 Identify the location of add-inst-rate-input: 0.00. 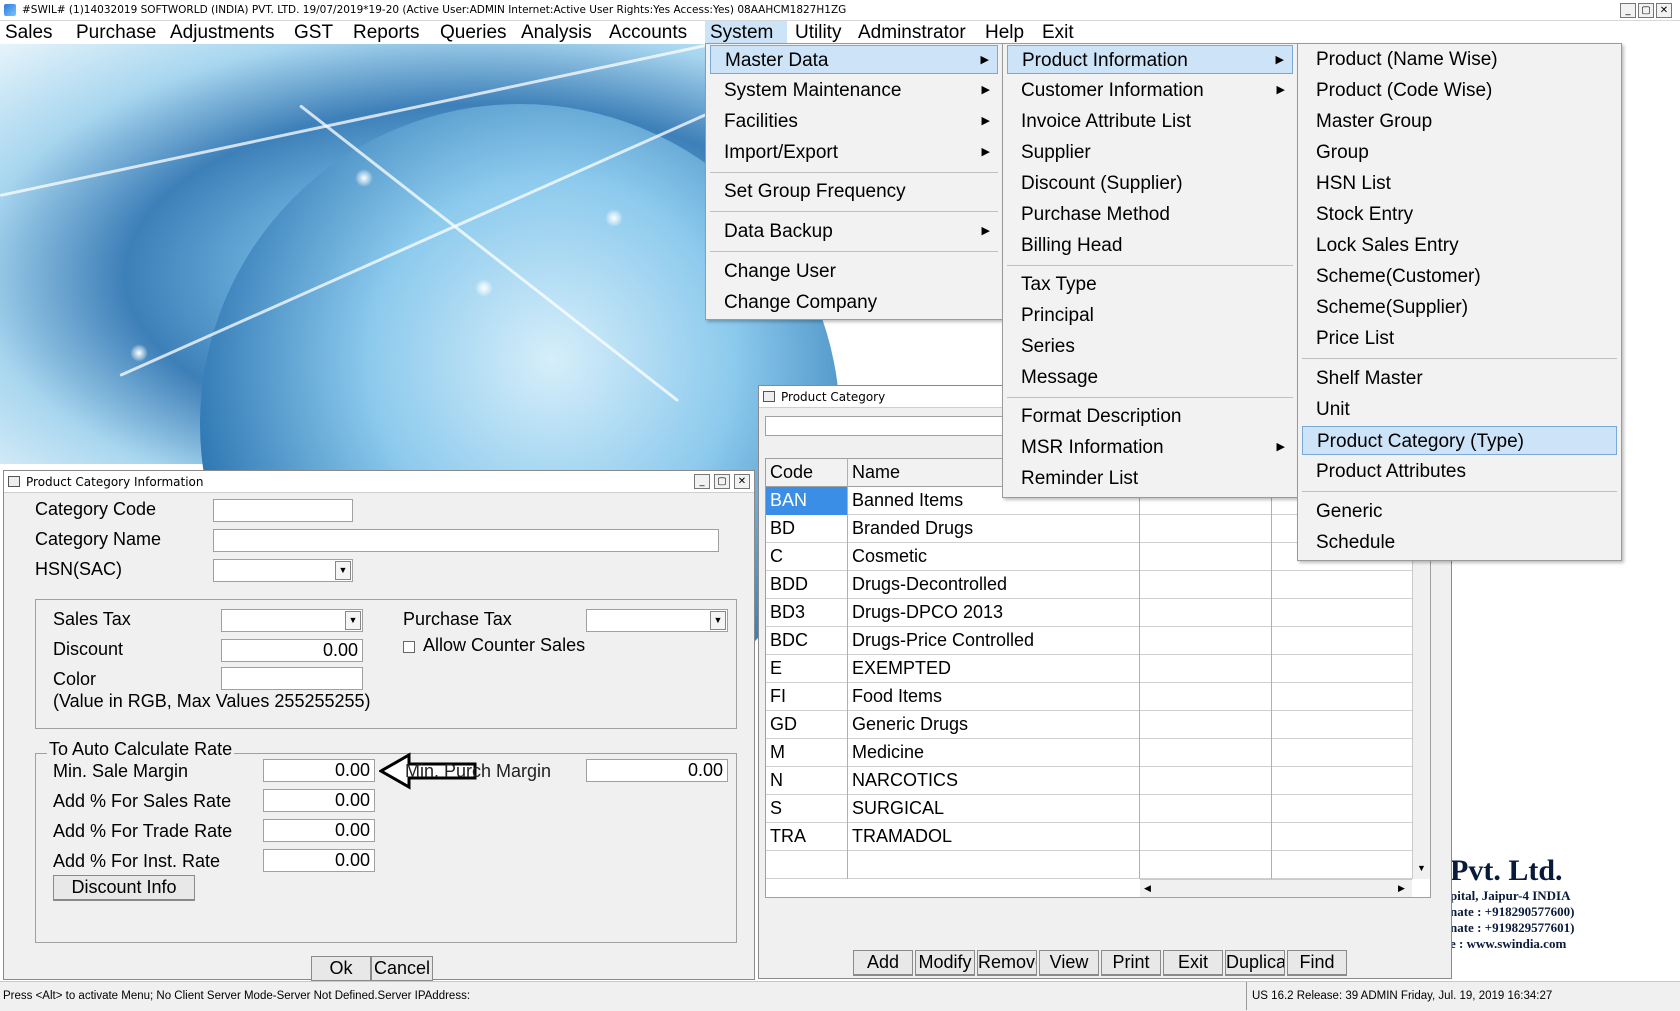
(319, 860).